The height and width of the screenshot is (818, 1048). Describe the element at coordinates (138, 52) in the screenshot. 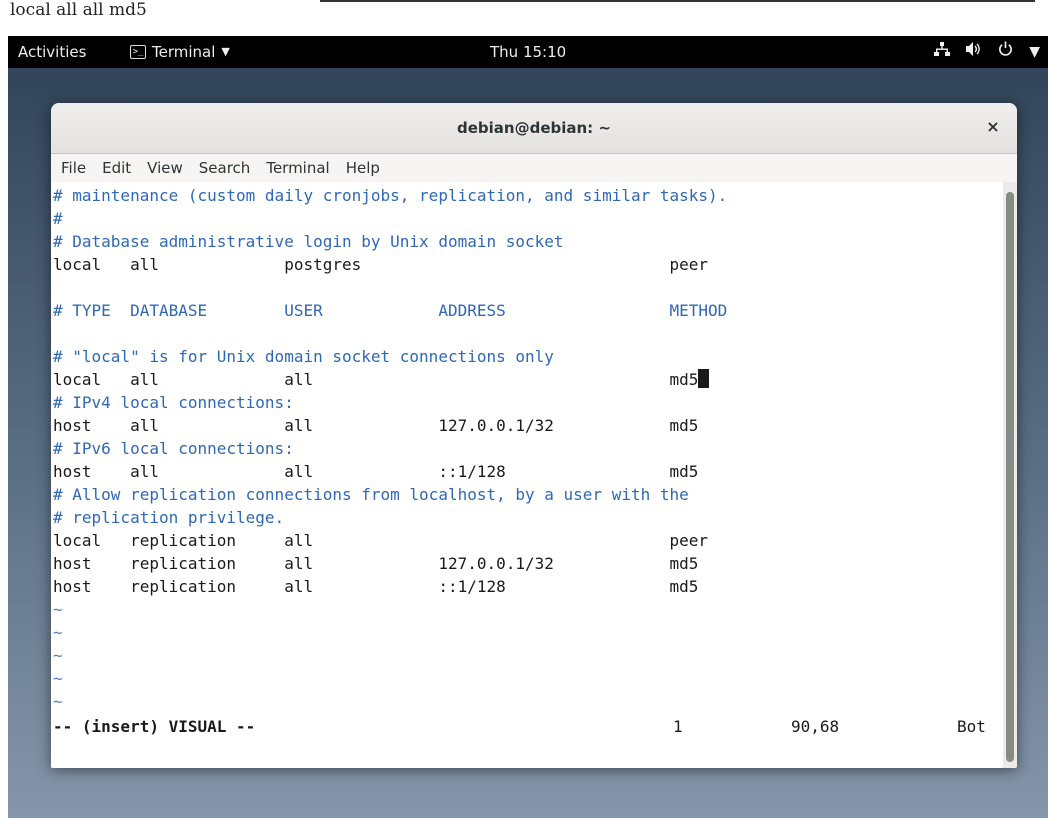

I see `terminal-icon: >_` at that location.